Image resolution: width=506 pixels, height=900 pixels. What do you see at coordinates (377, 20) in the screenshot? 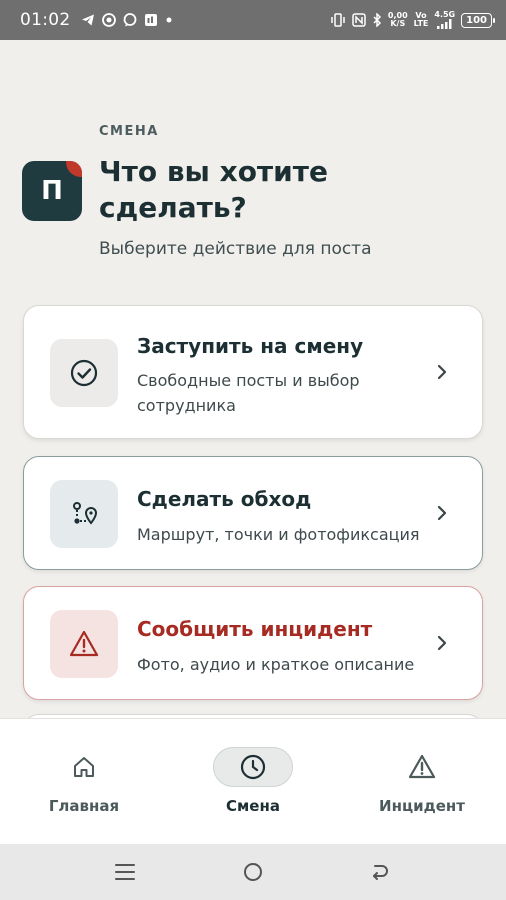
I see `bluetooth-icon` at bounding box center [377, 20].